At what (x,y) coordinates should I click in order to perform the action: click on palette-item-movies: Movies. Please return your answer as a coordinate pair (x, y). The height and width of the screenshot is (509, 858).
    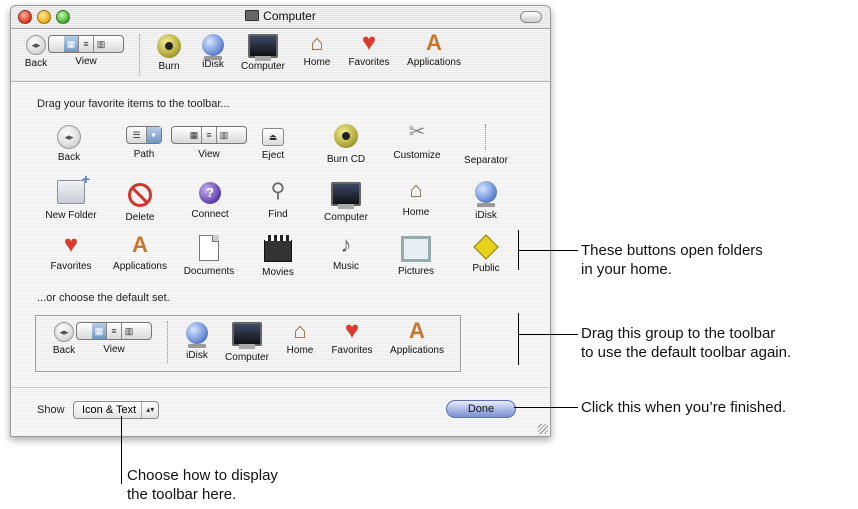
    Looking at the image, I should click on (278, 256).